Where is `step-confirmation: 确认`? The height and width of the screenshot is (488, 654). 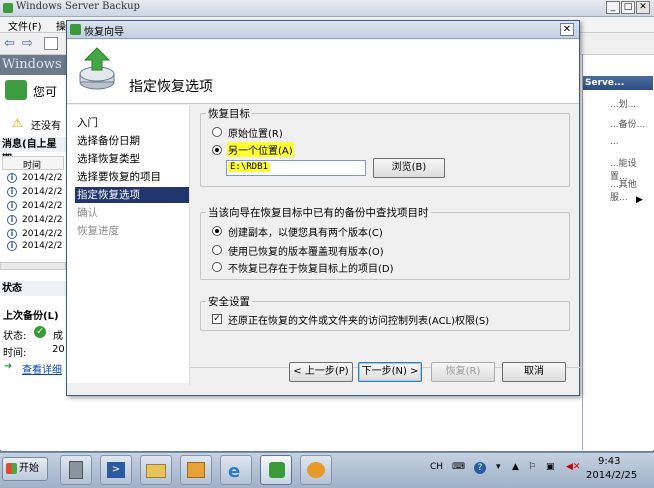 step-confirmation: 确认 is located at coordinates (87, 213).